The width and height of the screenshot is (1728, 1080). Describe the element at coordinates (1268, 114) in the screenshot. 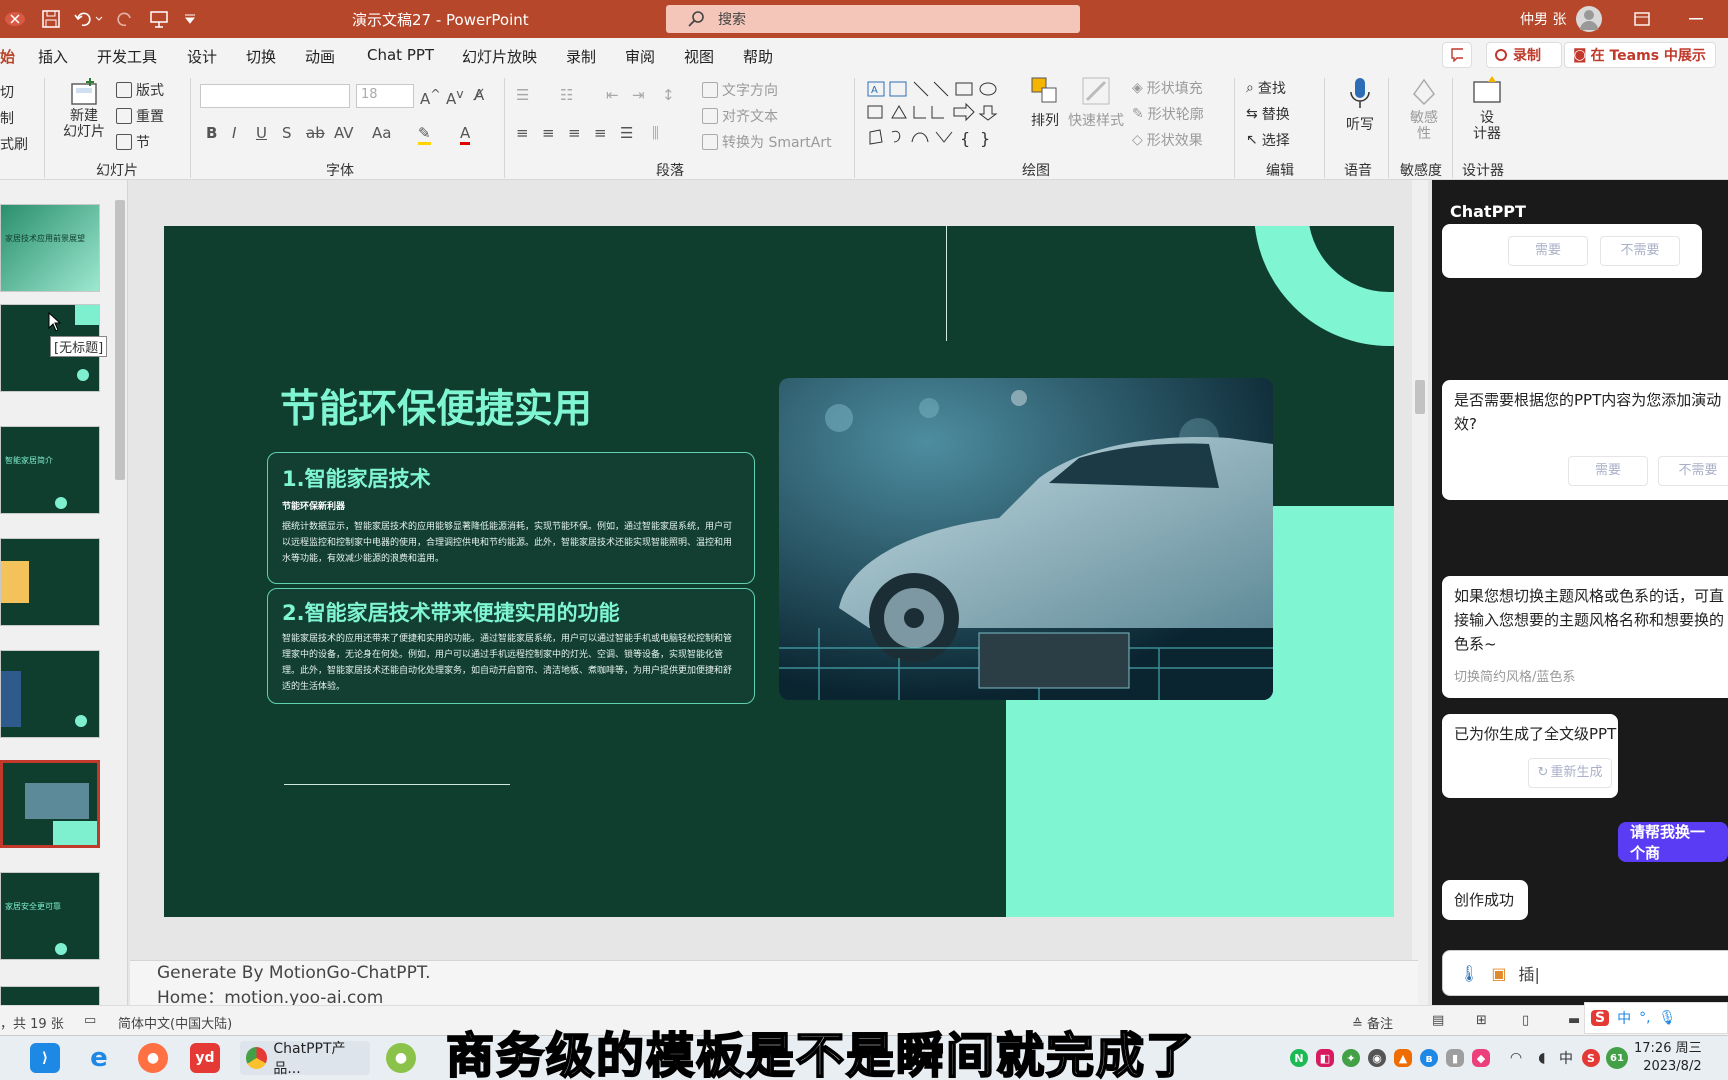

I see `replace-button: ⇆ 替换` at that location.